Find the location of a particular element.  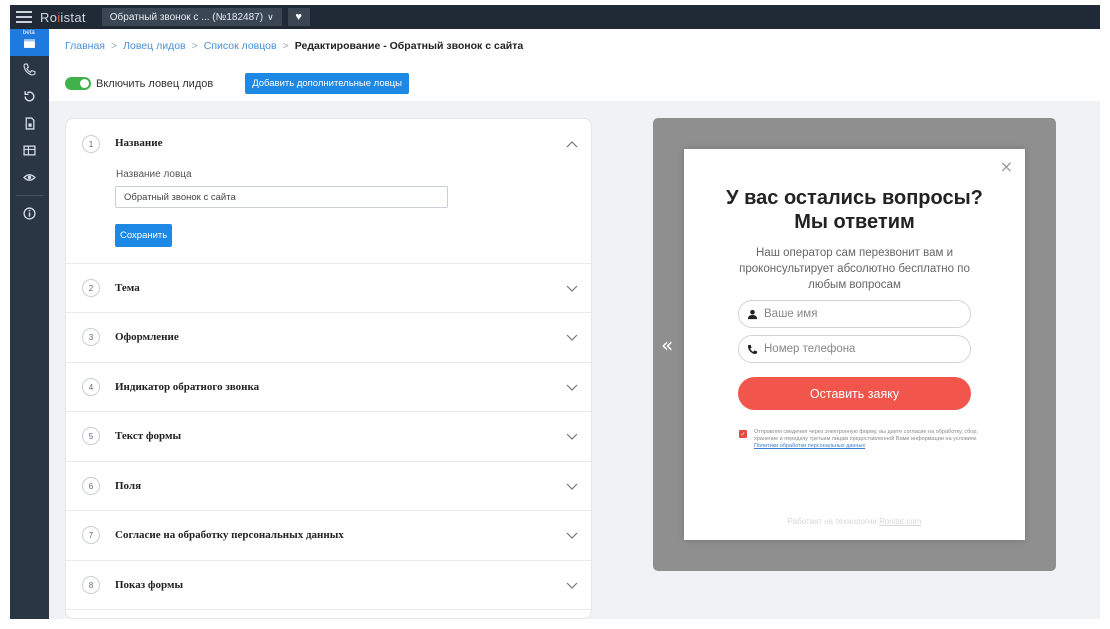

catcher-name-input is located at coordinates (281, 197).